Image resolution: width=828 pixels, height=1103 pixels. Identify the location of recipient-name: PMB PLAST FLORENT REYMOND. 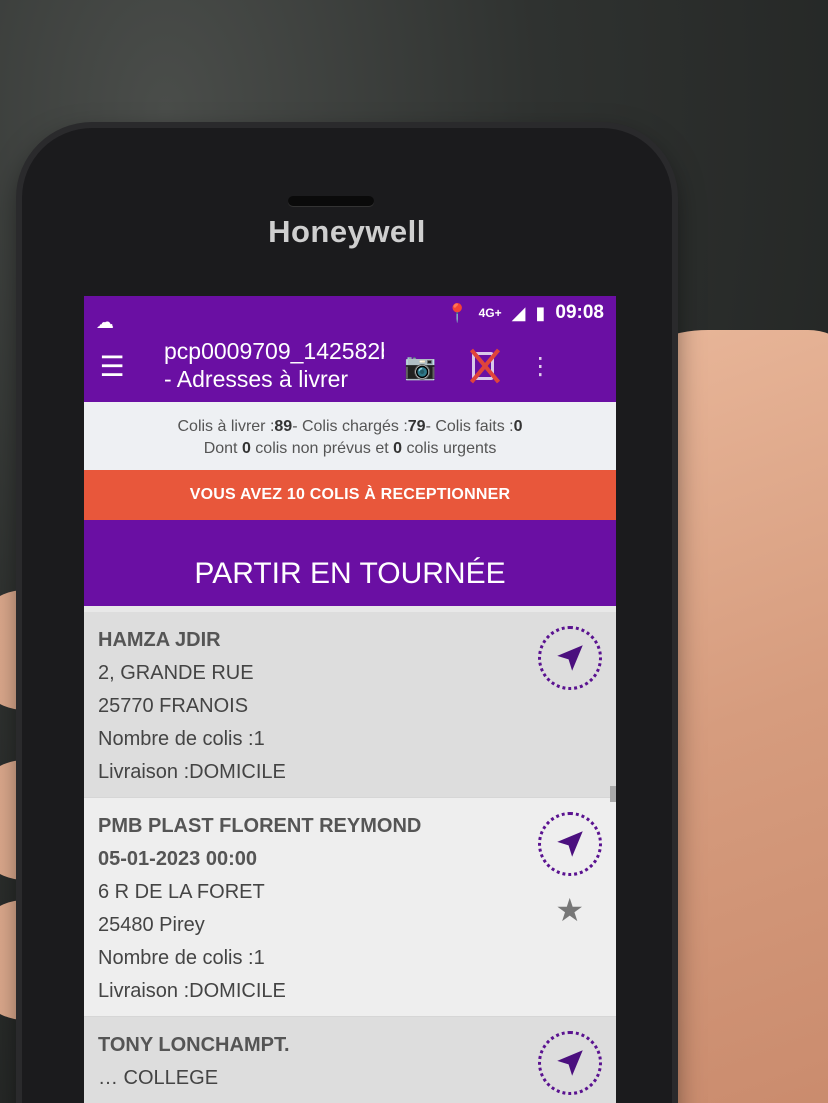
(260, 826).